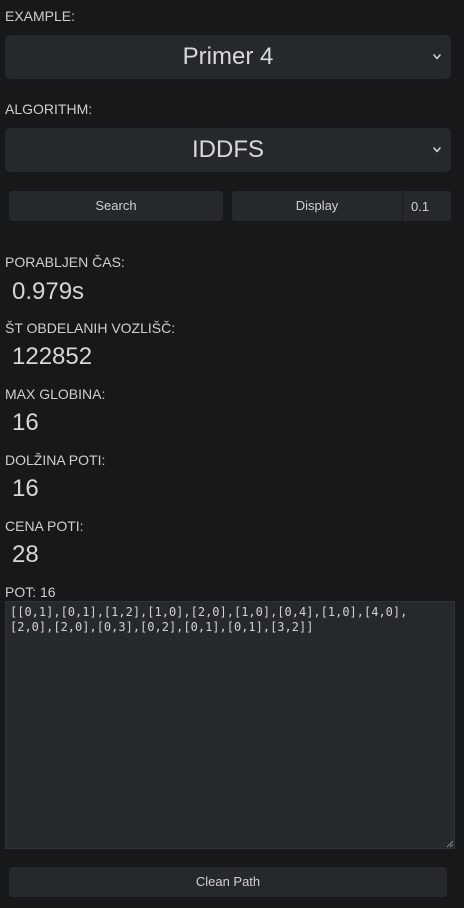  Describe the element at coordinates (449, 843) in the screenshot. I see `resize-handle-icon` at that location.